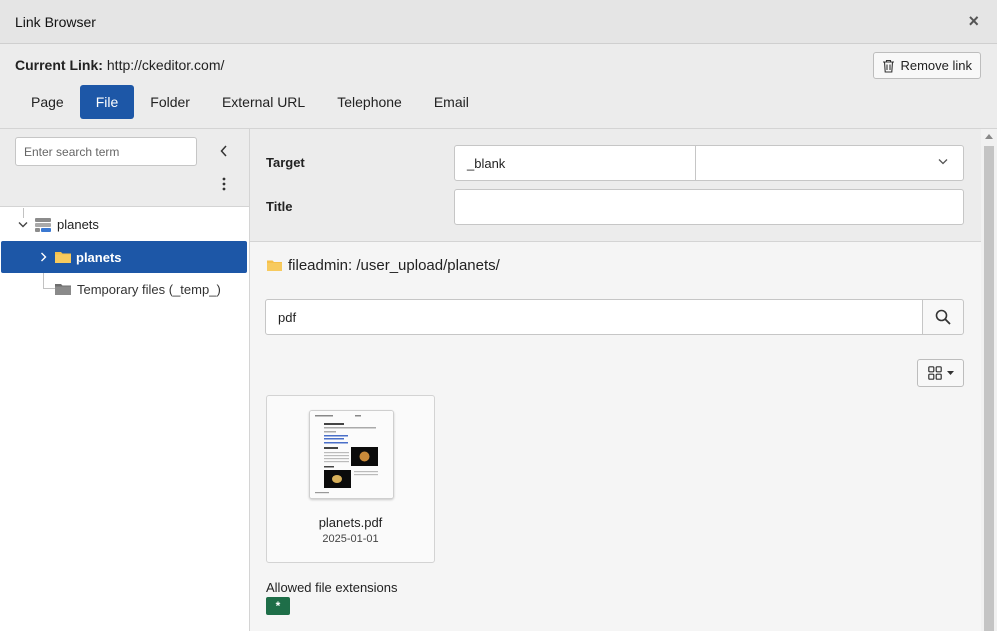 The width and height of the screenshot is (997, 631). What do you see at coordinates (63, 289) in the screenshot?
I see `folder-gray-icon` at bounding box center [63, 289].